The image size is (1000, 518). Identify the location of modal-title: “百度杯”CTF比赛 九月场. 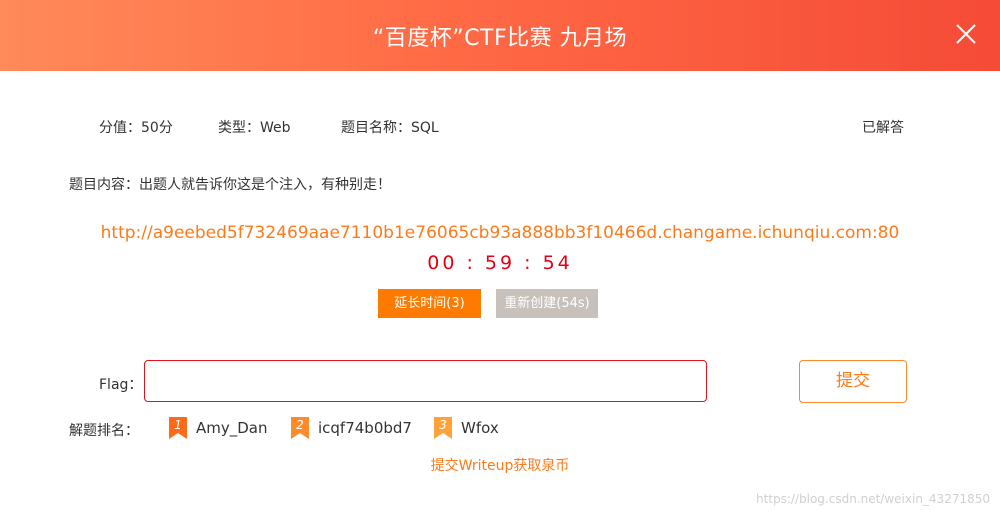
(500, 38).